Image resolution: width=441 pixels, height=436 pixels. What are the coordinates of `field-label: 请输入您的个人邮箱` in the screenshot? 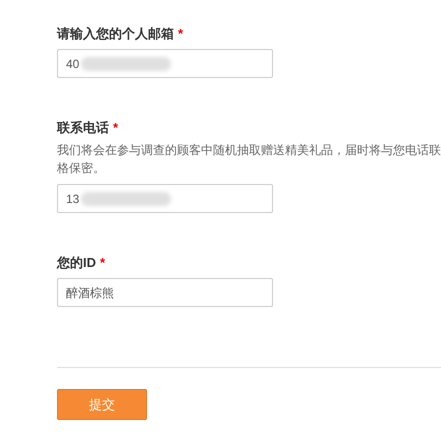 It's located at (115, 34).